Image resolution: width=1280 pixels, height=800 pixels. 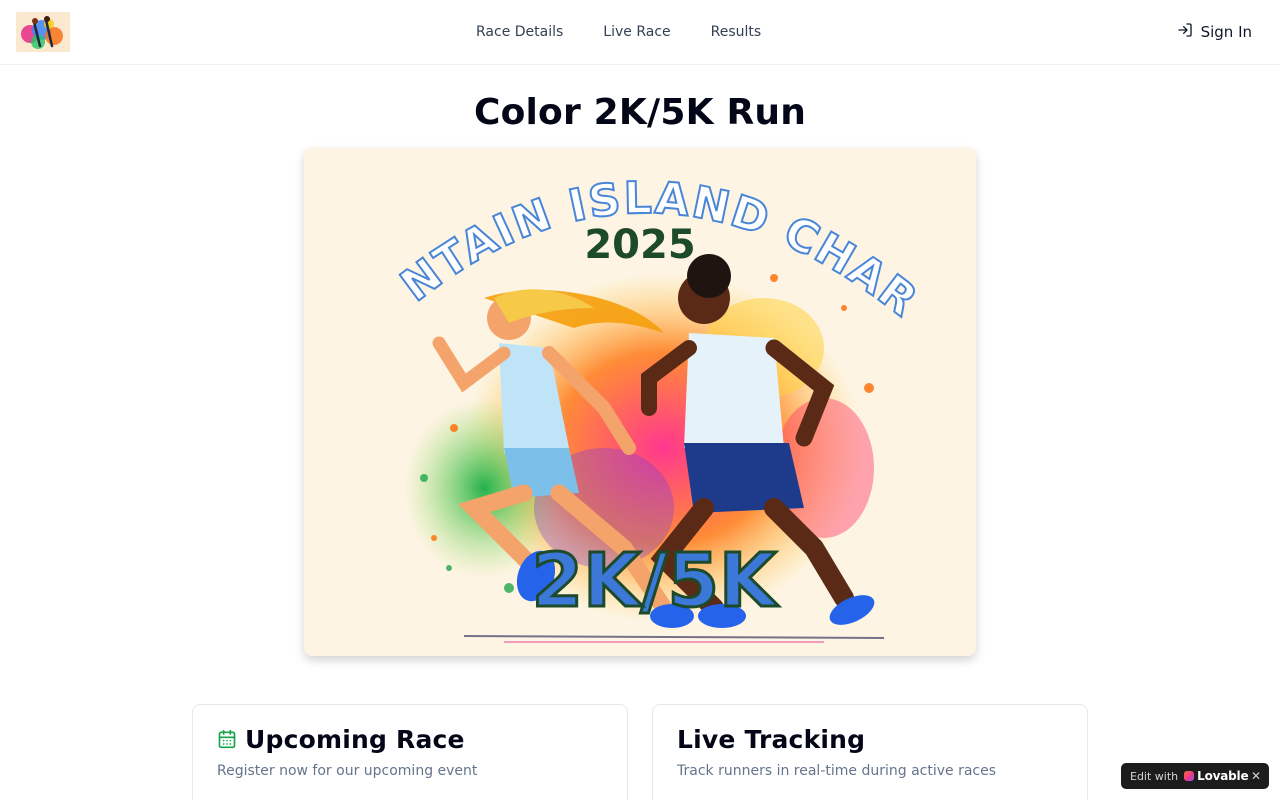 What do you see at coordinates (1189, 776) in the screenshot?
I see `lovable-heart-icon` at bounding box center [1189, 776].